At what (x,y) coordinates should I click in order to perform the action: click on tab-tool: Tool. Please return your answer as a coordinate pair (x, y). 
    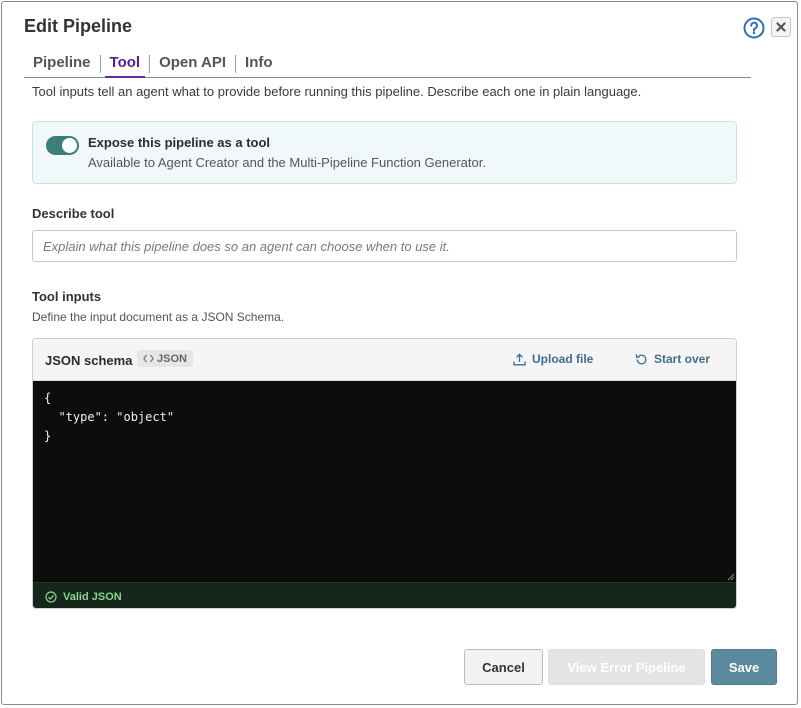
    Looking at the image, I should click on (125, 66).